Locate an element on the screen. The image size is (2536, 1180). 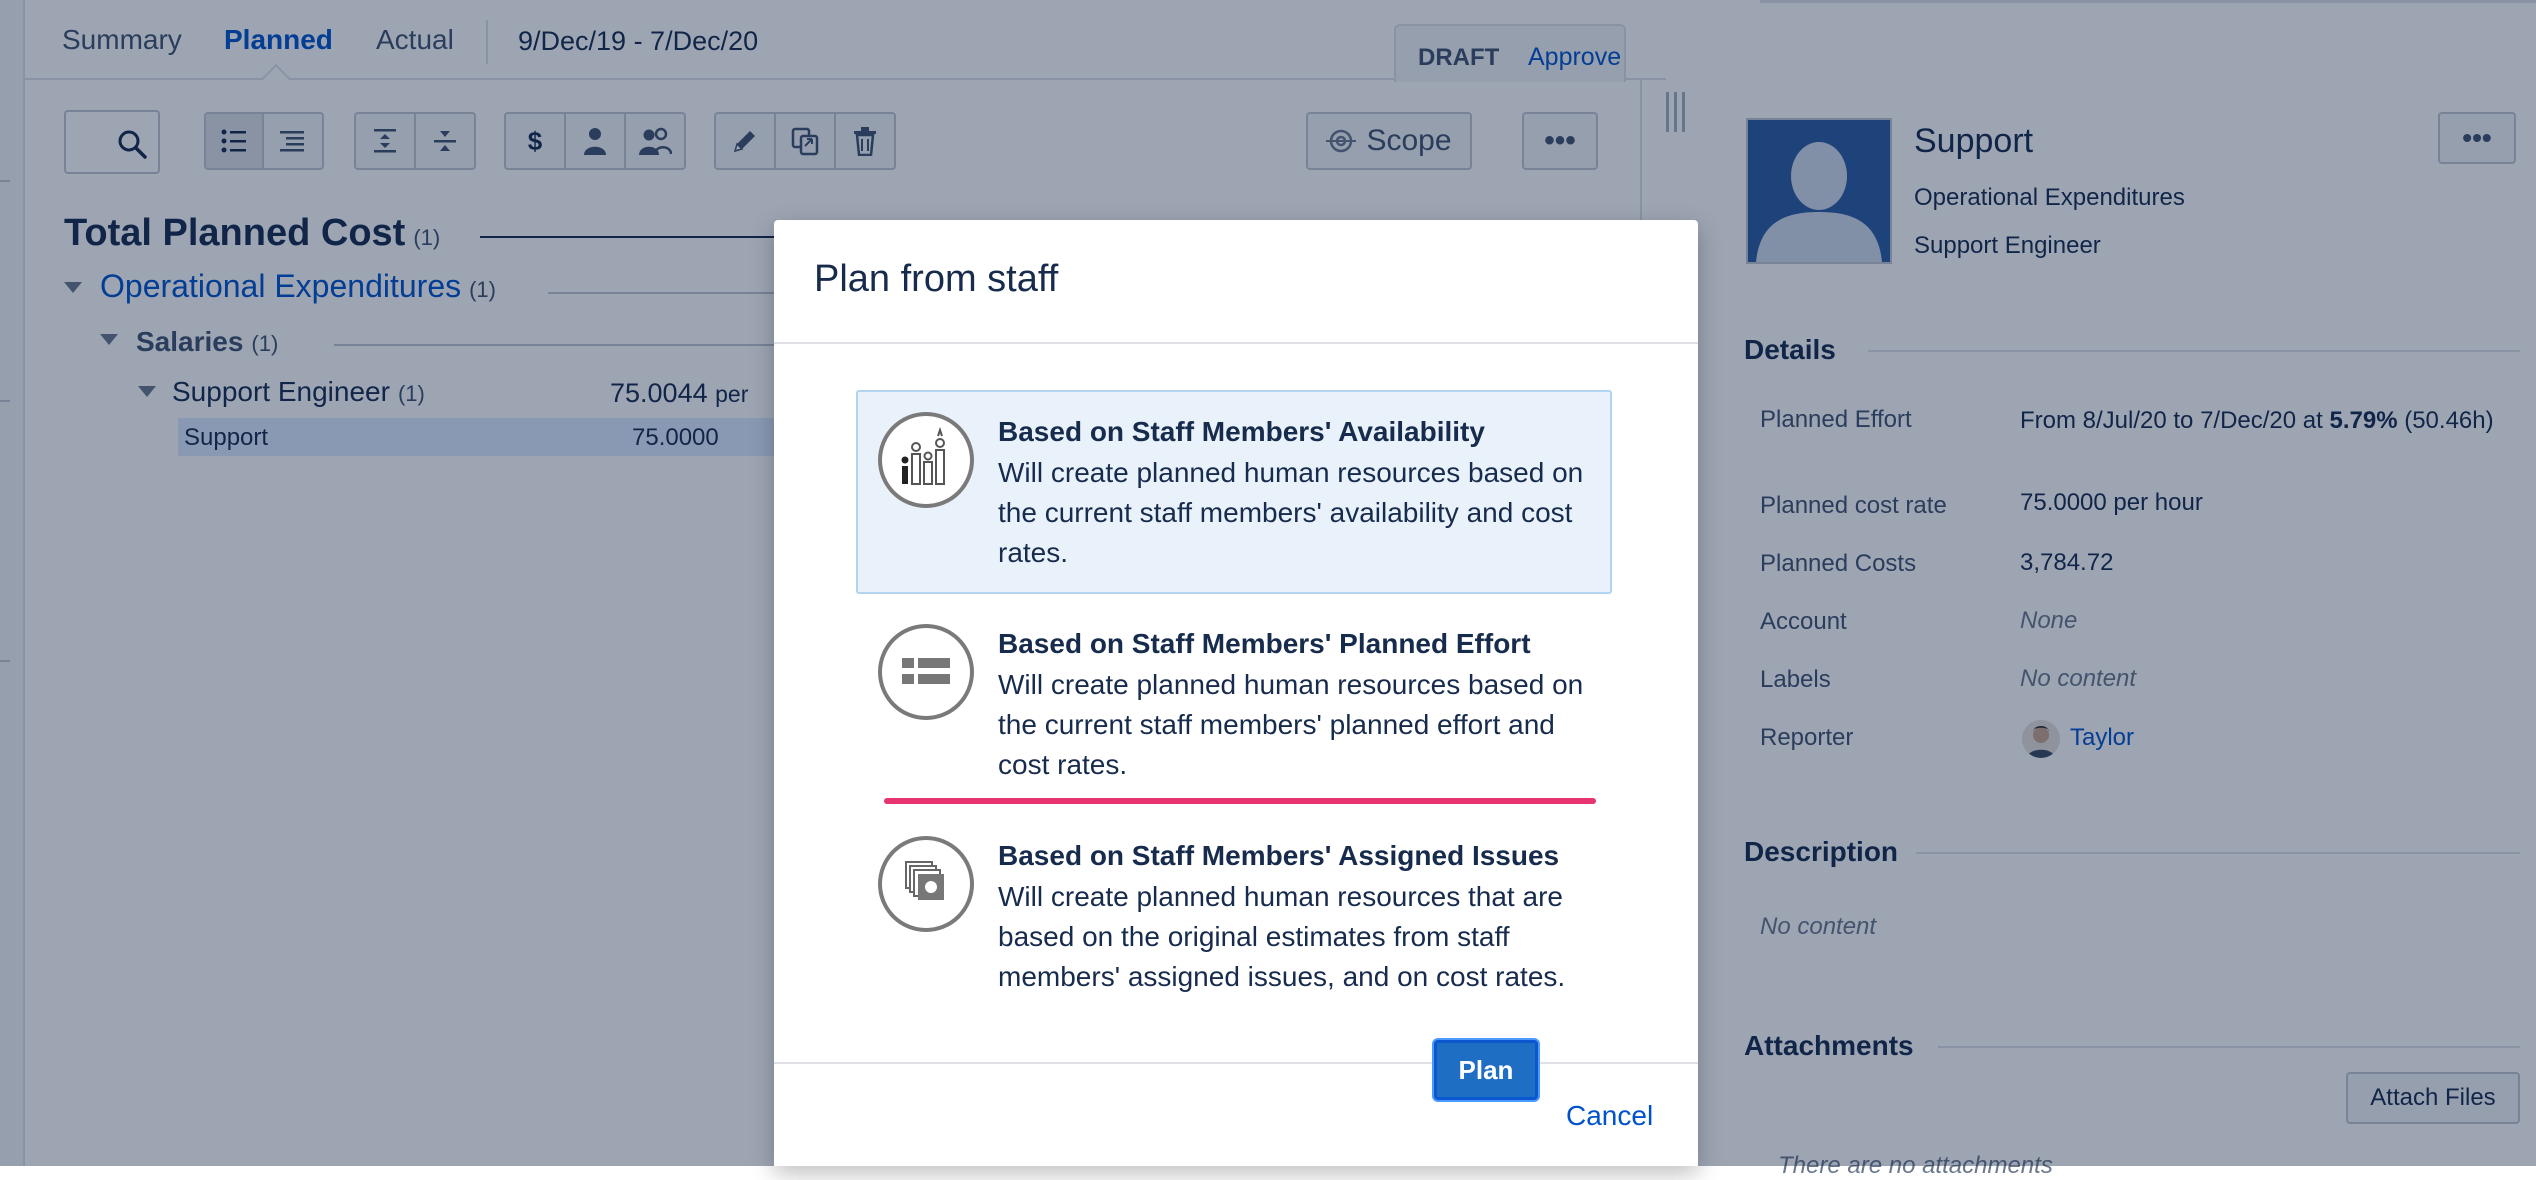
cancel-button: Cancel is located at coordinates (1609, 1116).